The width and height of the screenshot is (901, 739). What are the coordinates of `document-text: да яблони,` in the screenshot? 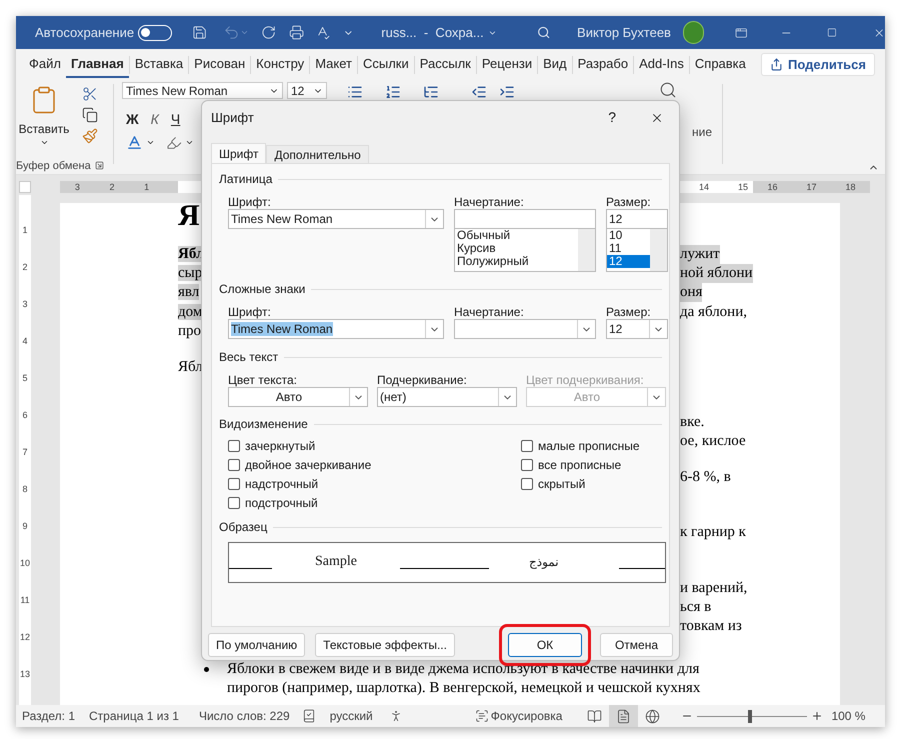 It's located at (713, 312).